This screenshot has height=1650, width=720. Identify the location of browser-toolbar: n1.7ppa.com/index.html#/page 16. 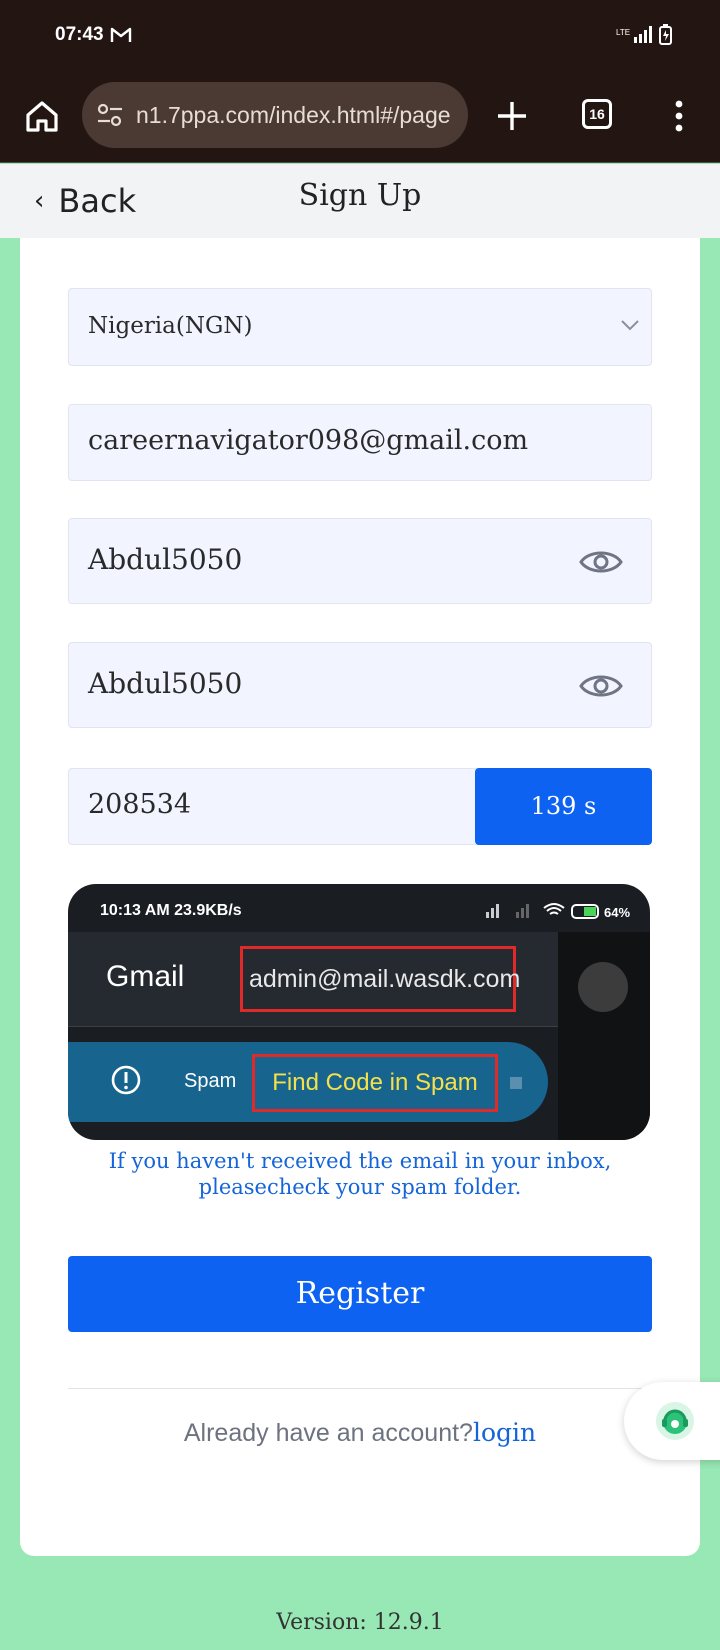
(360, 117).